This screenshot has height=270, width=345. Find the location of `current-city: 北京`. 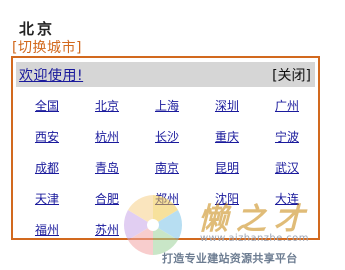

current-city: 北京 is located at coordinates (37, 29).